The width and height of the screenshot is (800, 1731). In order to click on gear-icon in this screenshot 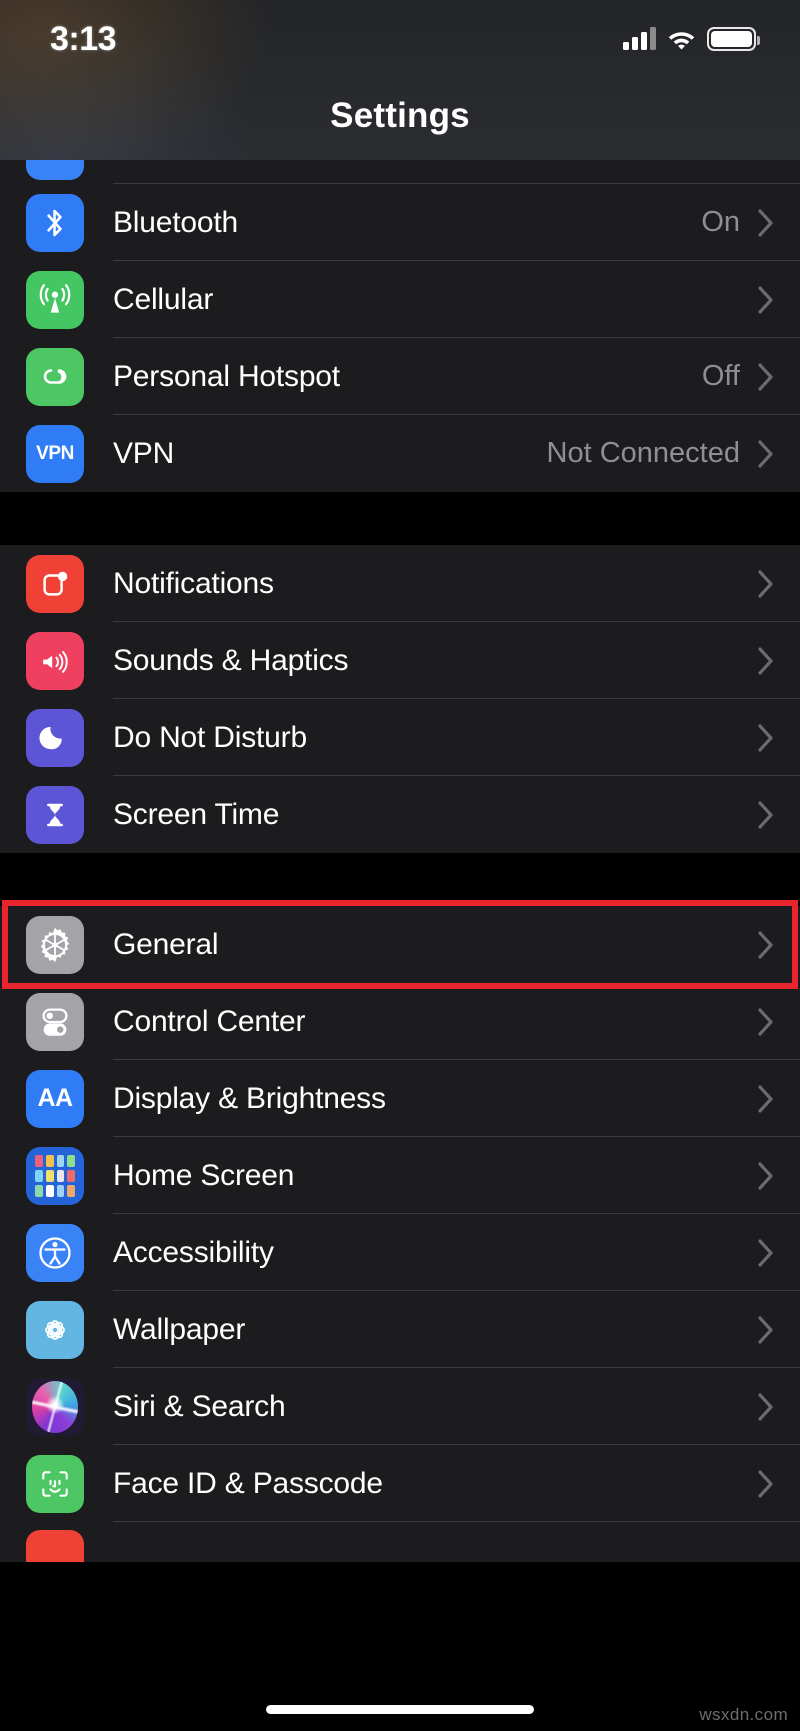, I will do `click(55, 944)`.